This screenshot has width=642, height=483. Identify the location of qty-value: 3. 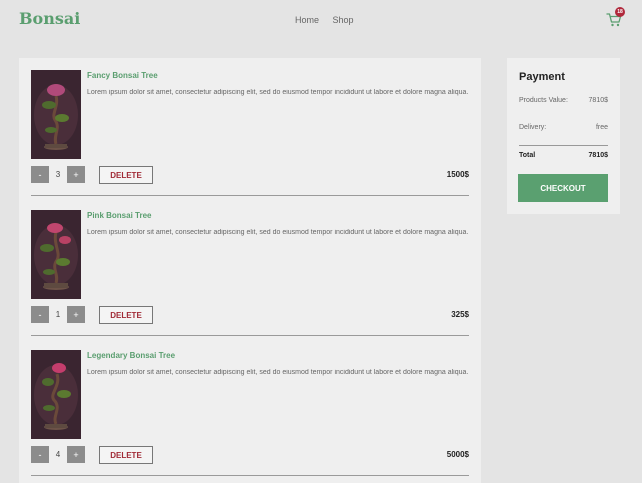
(58, 174).